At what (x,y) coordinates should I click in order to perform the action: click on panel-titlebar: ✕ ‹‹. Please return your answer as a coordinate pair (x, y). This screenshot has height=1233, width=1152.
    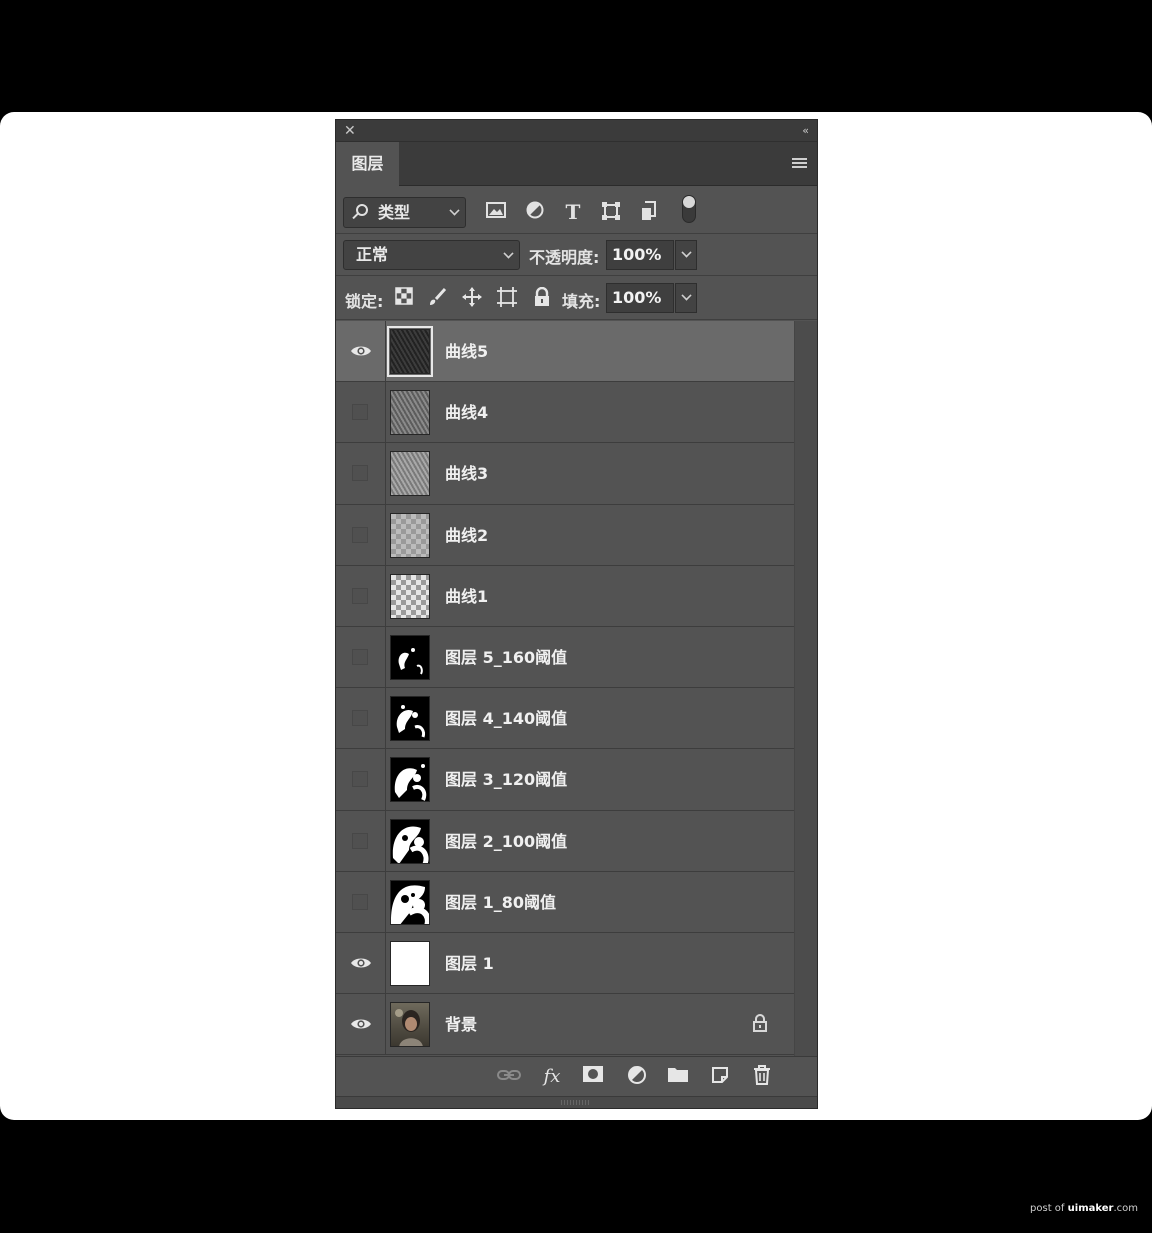
    Looking at the image, I should click on (576, 131).